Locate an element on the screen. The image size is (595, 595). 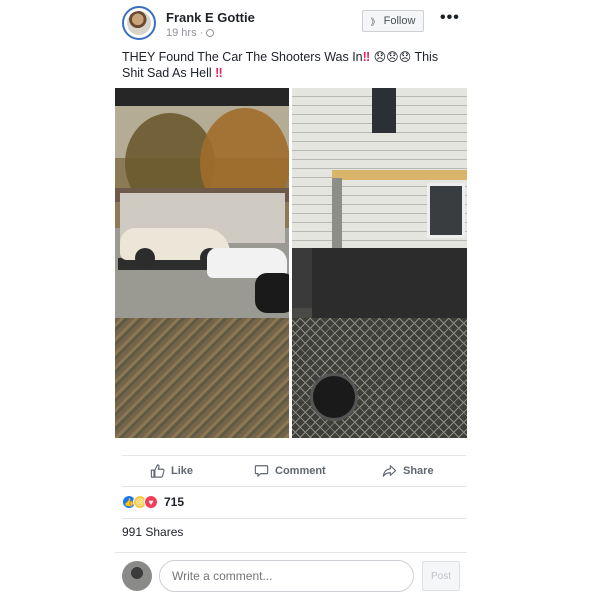
current-user-avatar is located at coordinates (137, 576).